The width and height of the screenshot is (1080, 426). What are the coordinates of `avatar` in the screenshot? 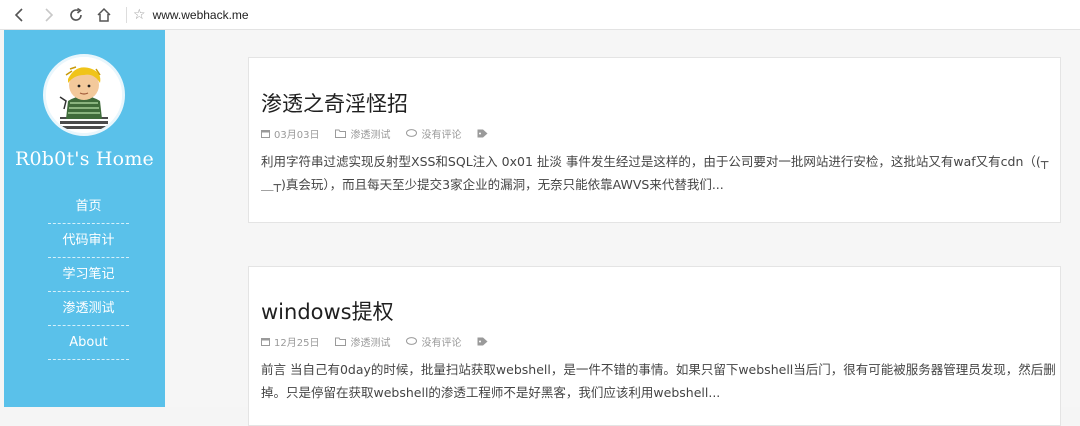 It's located at (84, 95).